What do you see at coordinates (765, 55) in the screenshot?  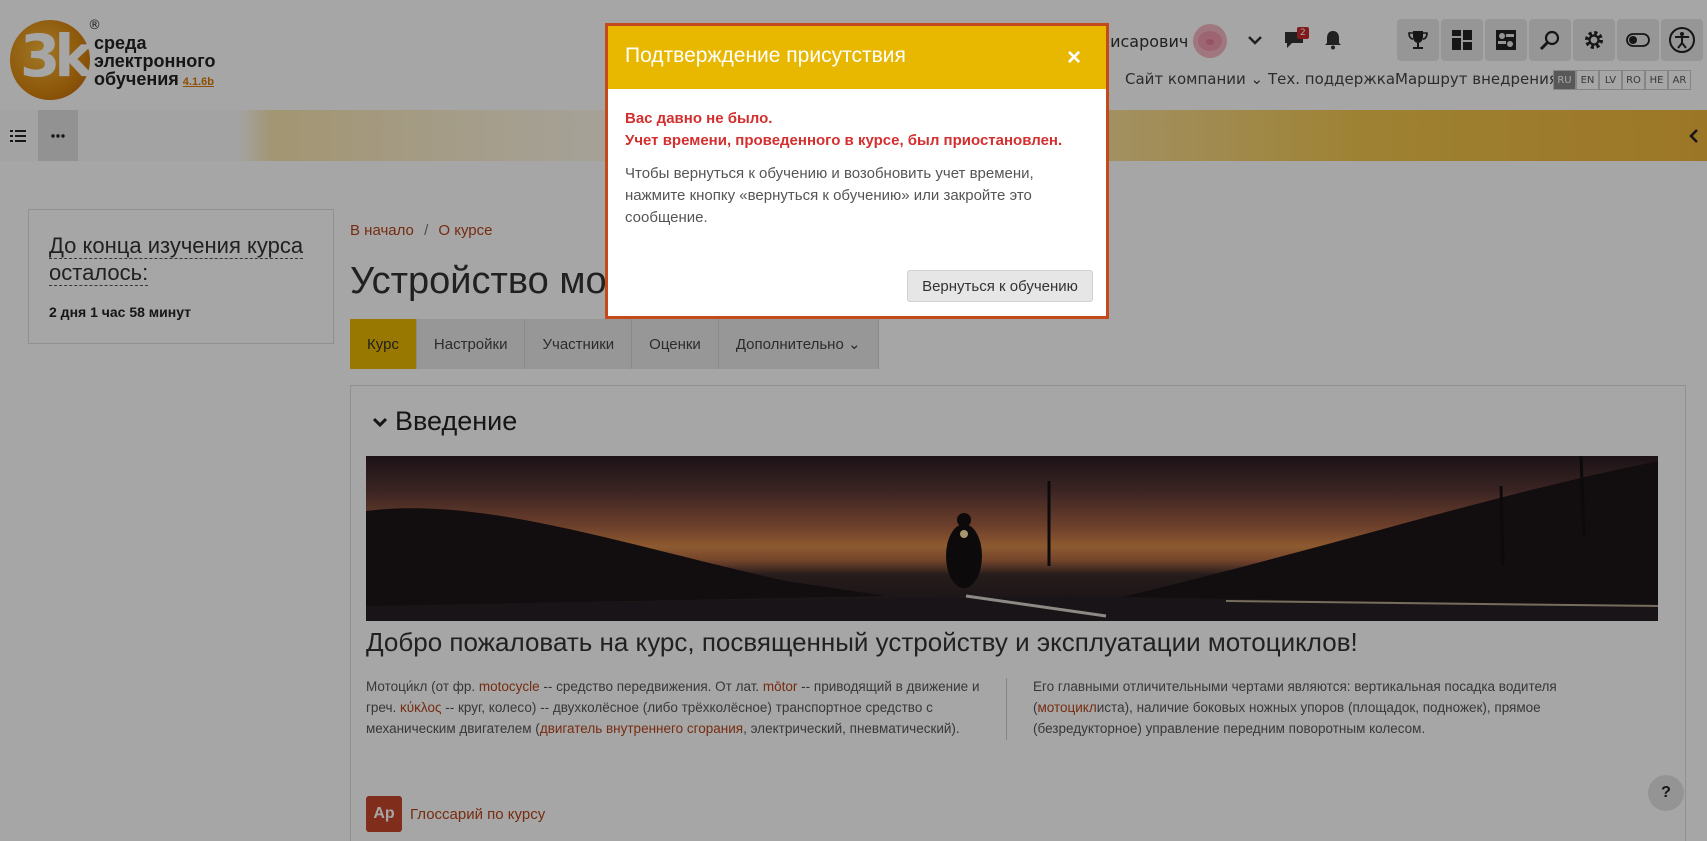 I see `dialog-title: Подтверждение присутствия` at bounding box center [765, 55].